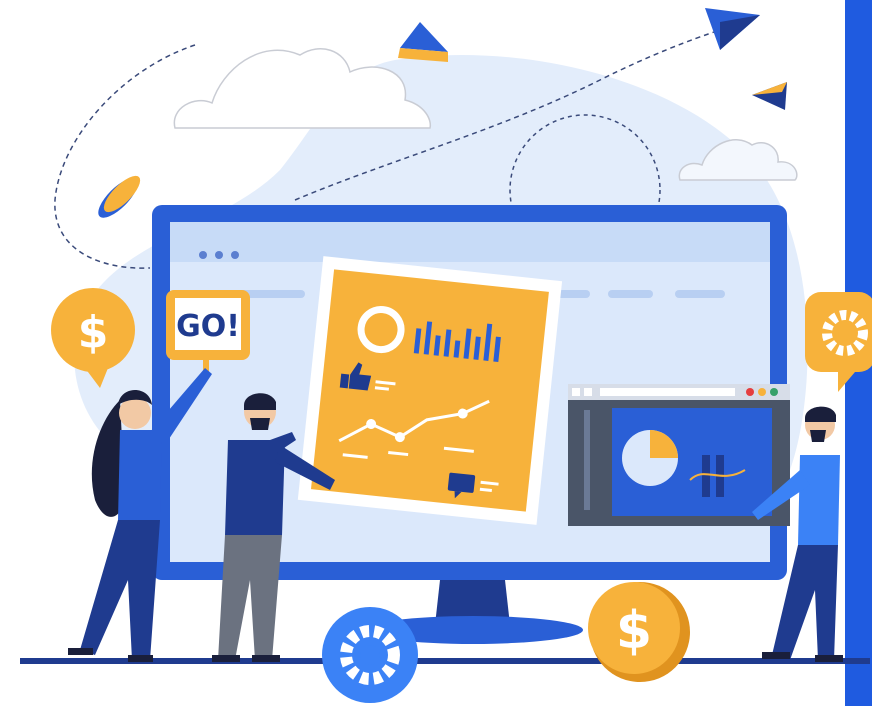  What do you see at coordinates (119, 196) in the screenshot?
I see `coin-icon` at bounding box center [119, 196].